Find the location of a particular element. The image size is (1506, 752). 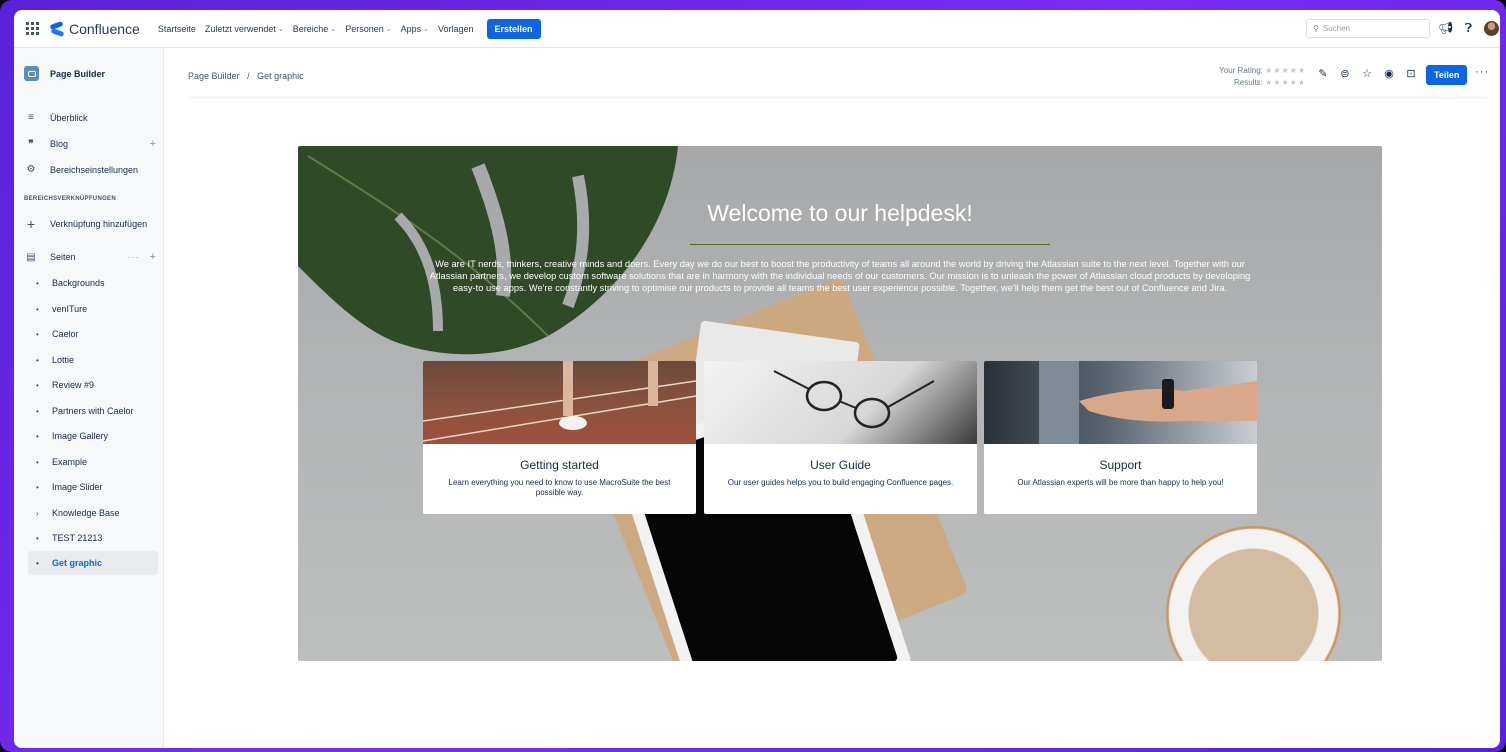

breadcrumb: Page Builder / Get graphic is located at coordinates (246, 76).